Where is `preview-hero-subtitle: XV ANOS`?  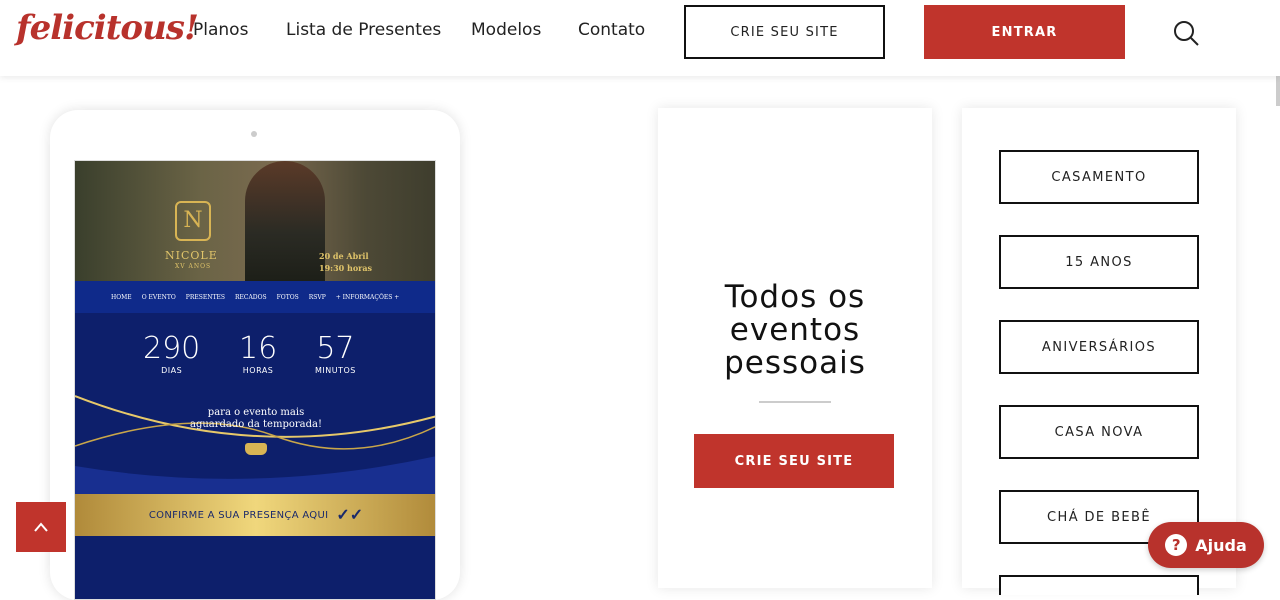 preview-hero-subtitle: XV ANOS is located at coordinates (193, 266).